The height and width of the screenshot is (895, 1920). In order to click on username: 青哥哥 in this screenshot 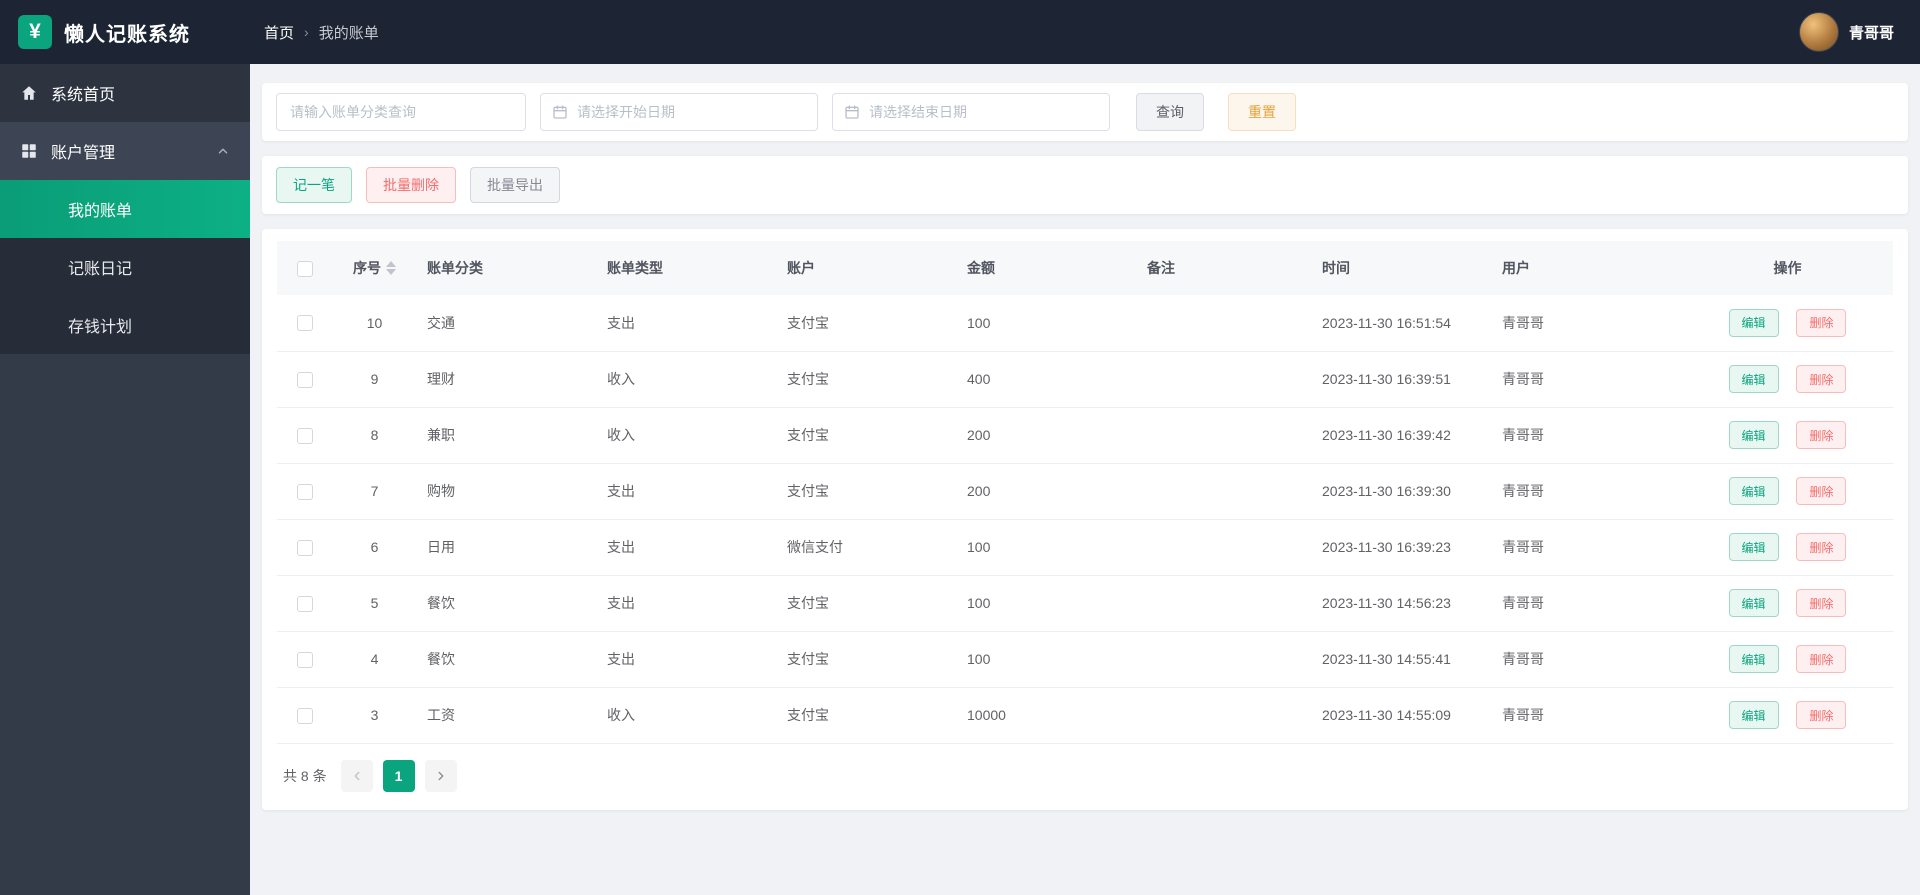, I will do `click(1871, 33)`.